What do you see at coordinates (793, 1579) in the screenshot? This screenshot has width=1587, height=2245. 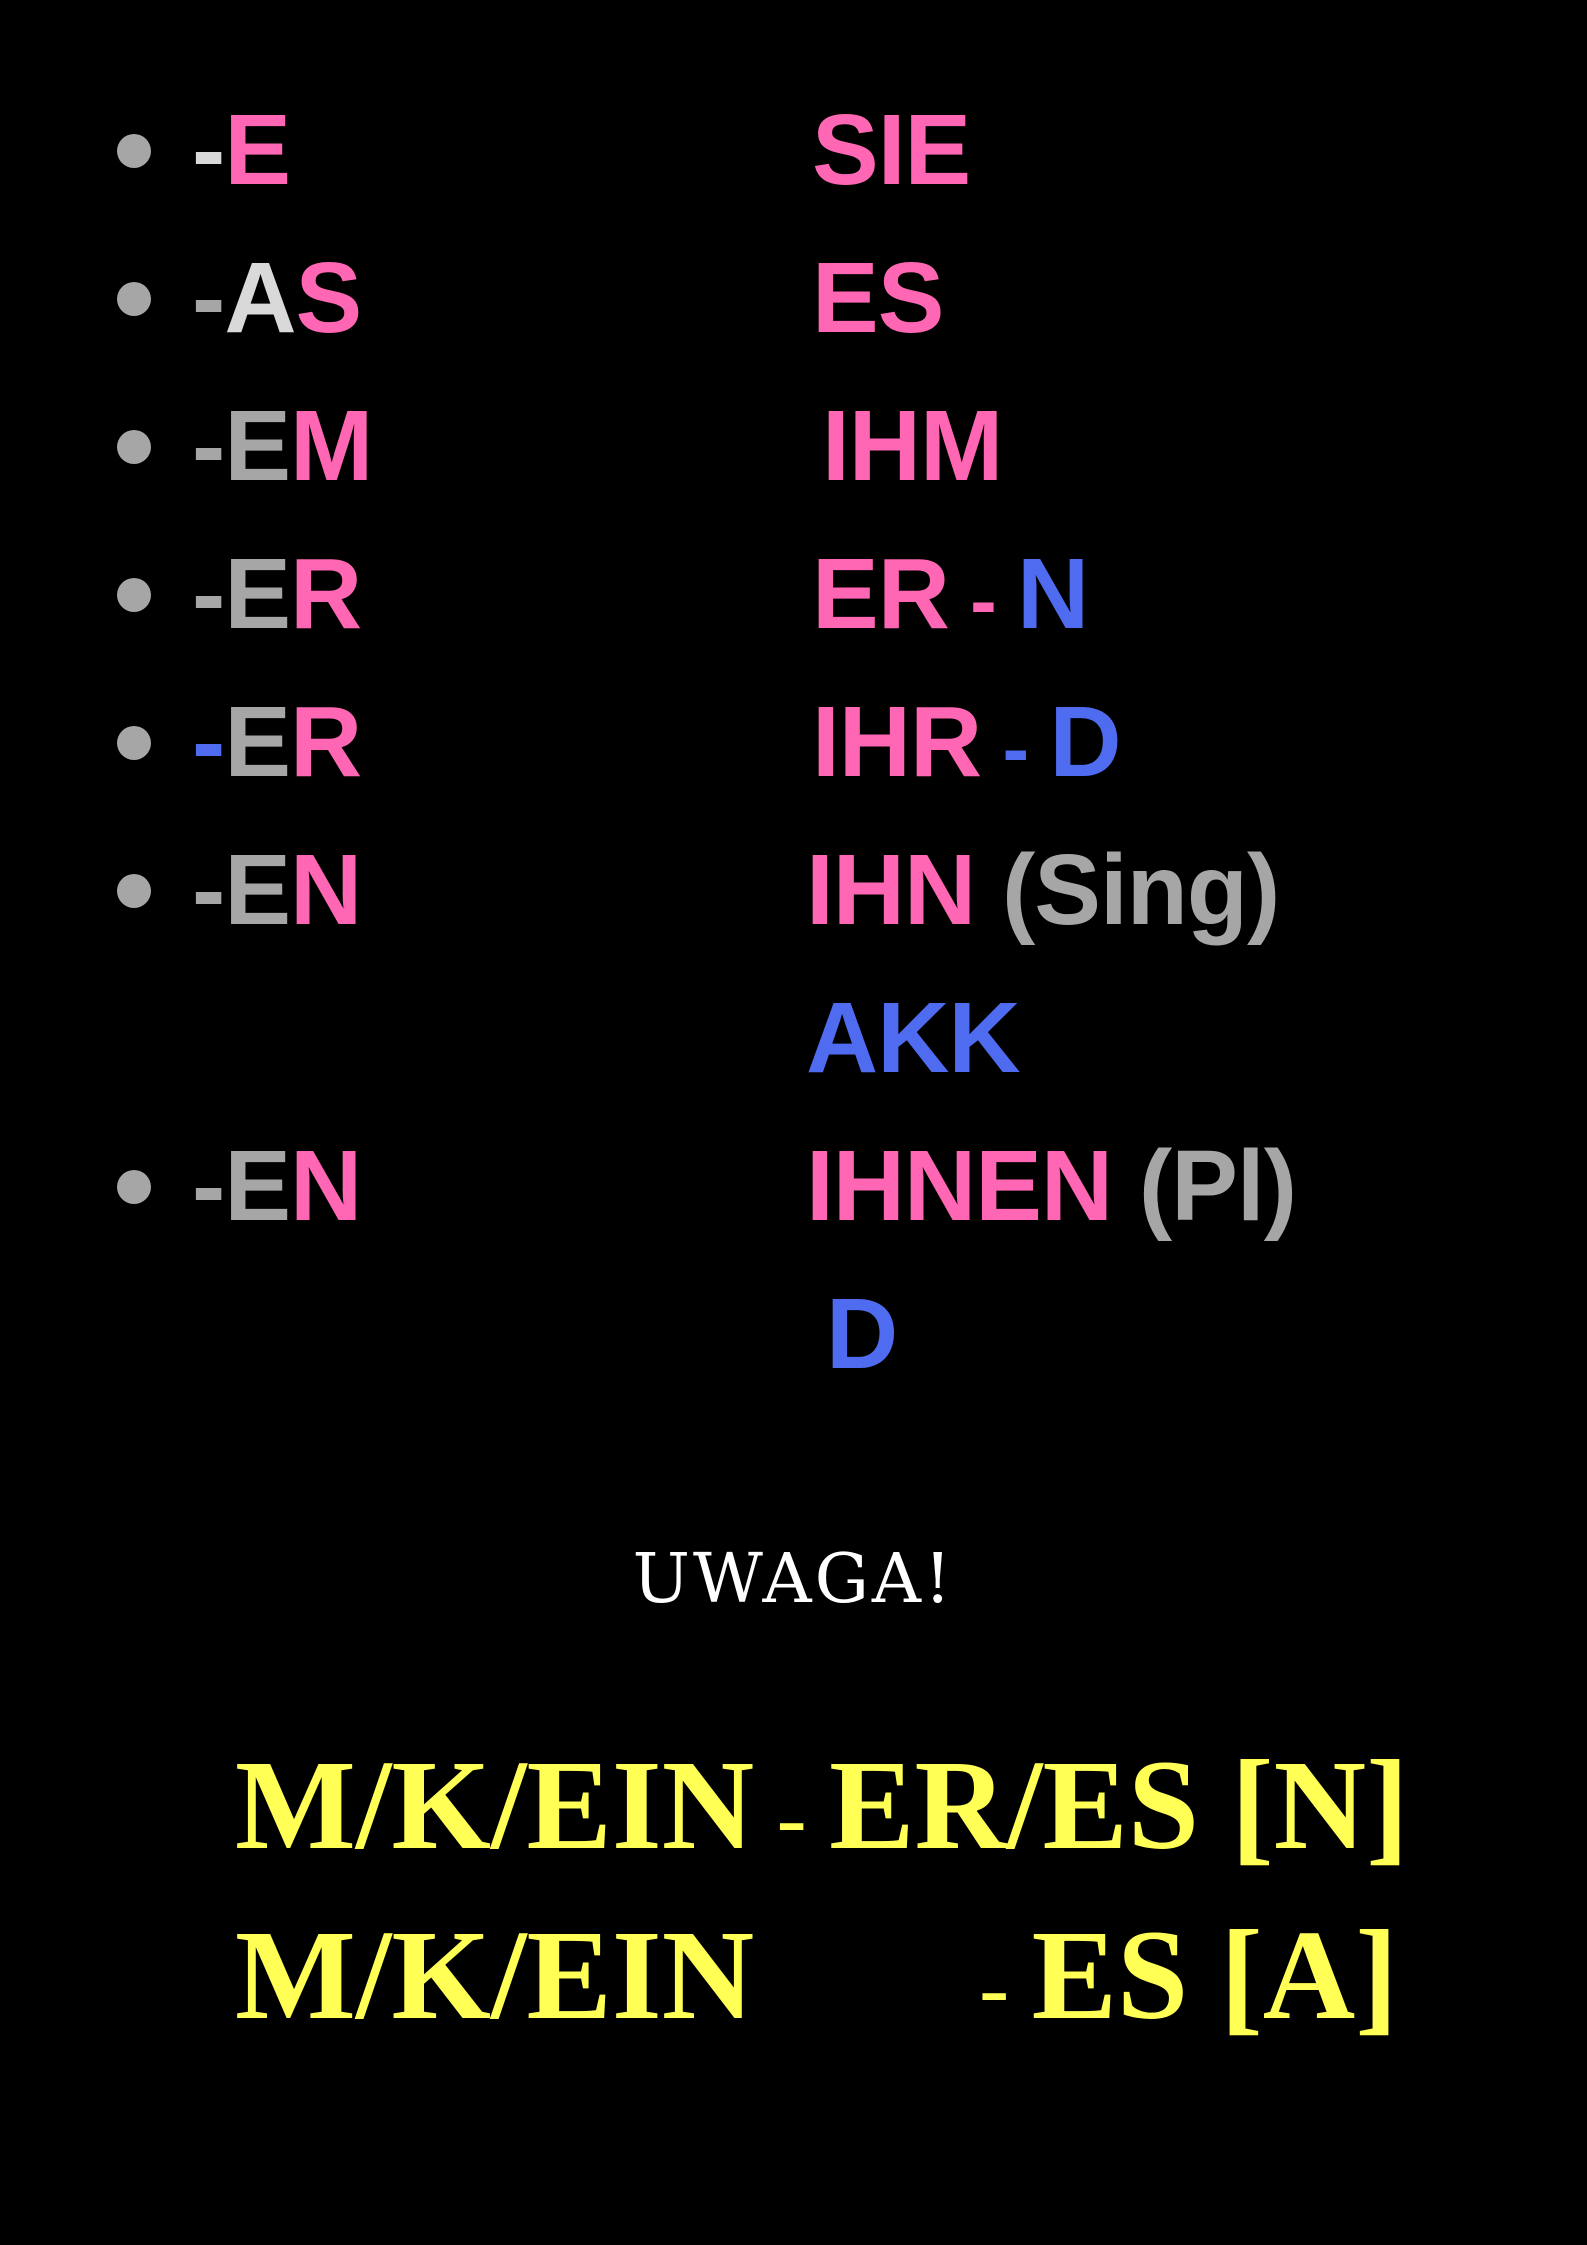 I see `uwaga-heading: UWAGA!` at bounding box center [793, 1579].